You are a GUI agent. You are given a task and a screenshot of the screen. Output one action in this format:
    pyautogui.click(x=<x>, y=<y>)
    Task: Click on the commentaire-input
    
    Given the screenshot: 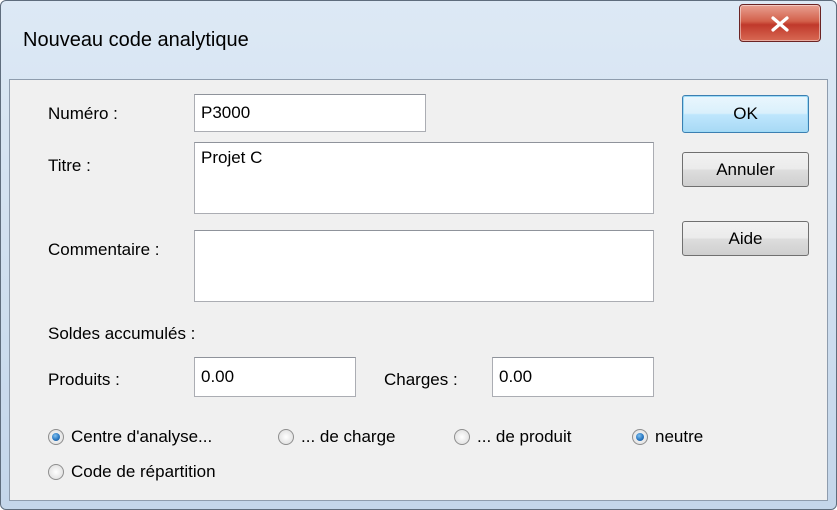 What is the action you would take?
    pyautogui.click(x=424, y=266)
    